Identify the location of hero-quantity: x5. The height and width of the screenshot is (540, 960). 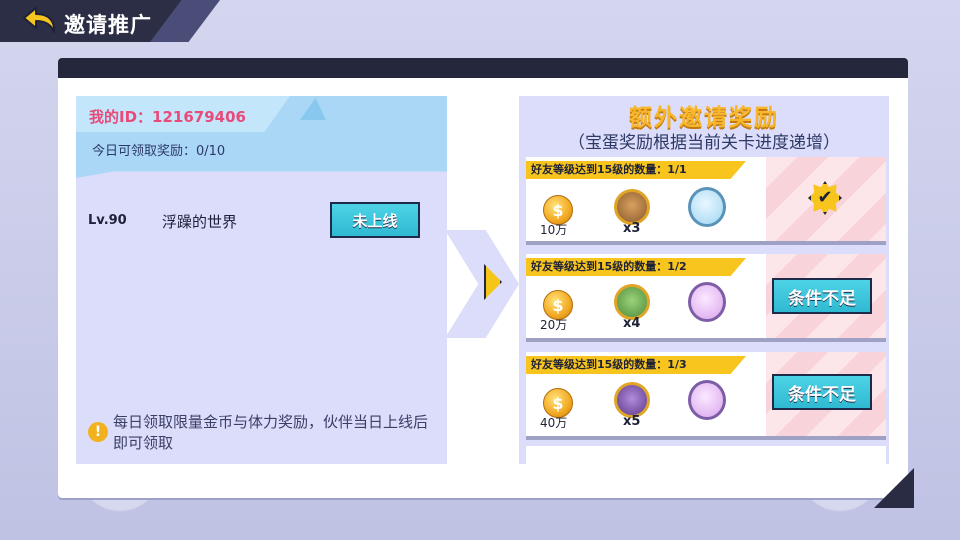
(632, 421).